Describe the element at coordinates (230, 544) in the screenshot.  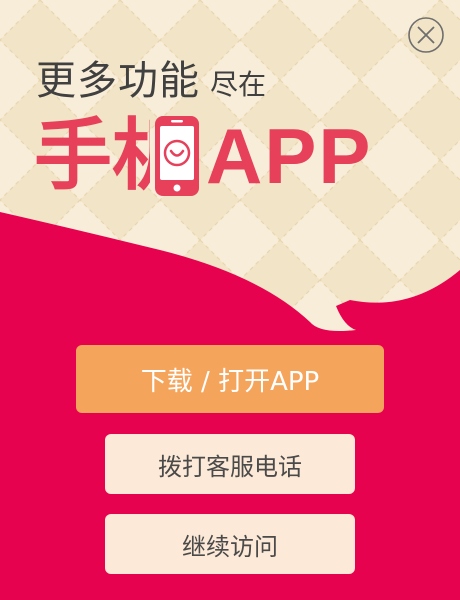
I see `continue-visit-button: 继续访问` at that location.